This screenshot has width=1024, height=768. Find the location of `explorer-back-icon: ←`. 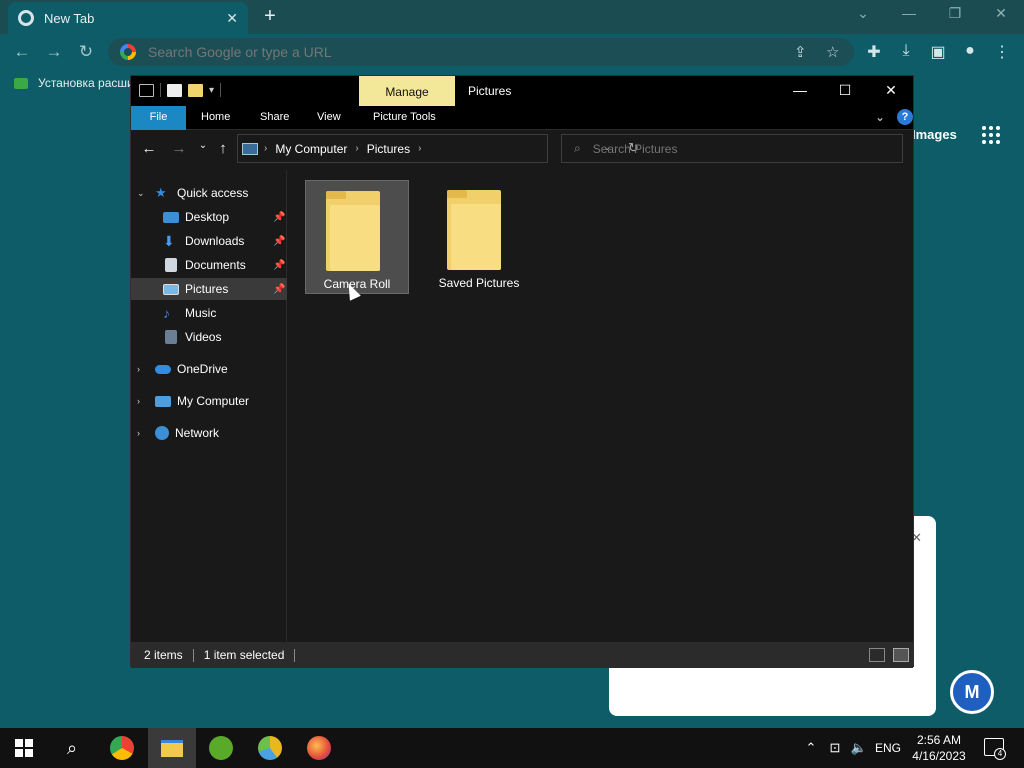

explorer-back-icon: ← is located at coordinates (149, 148).